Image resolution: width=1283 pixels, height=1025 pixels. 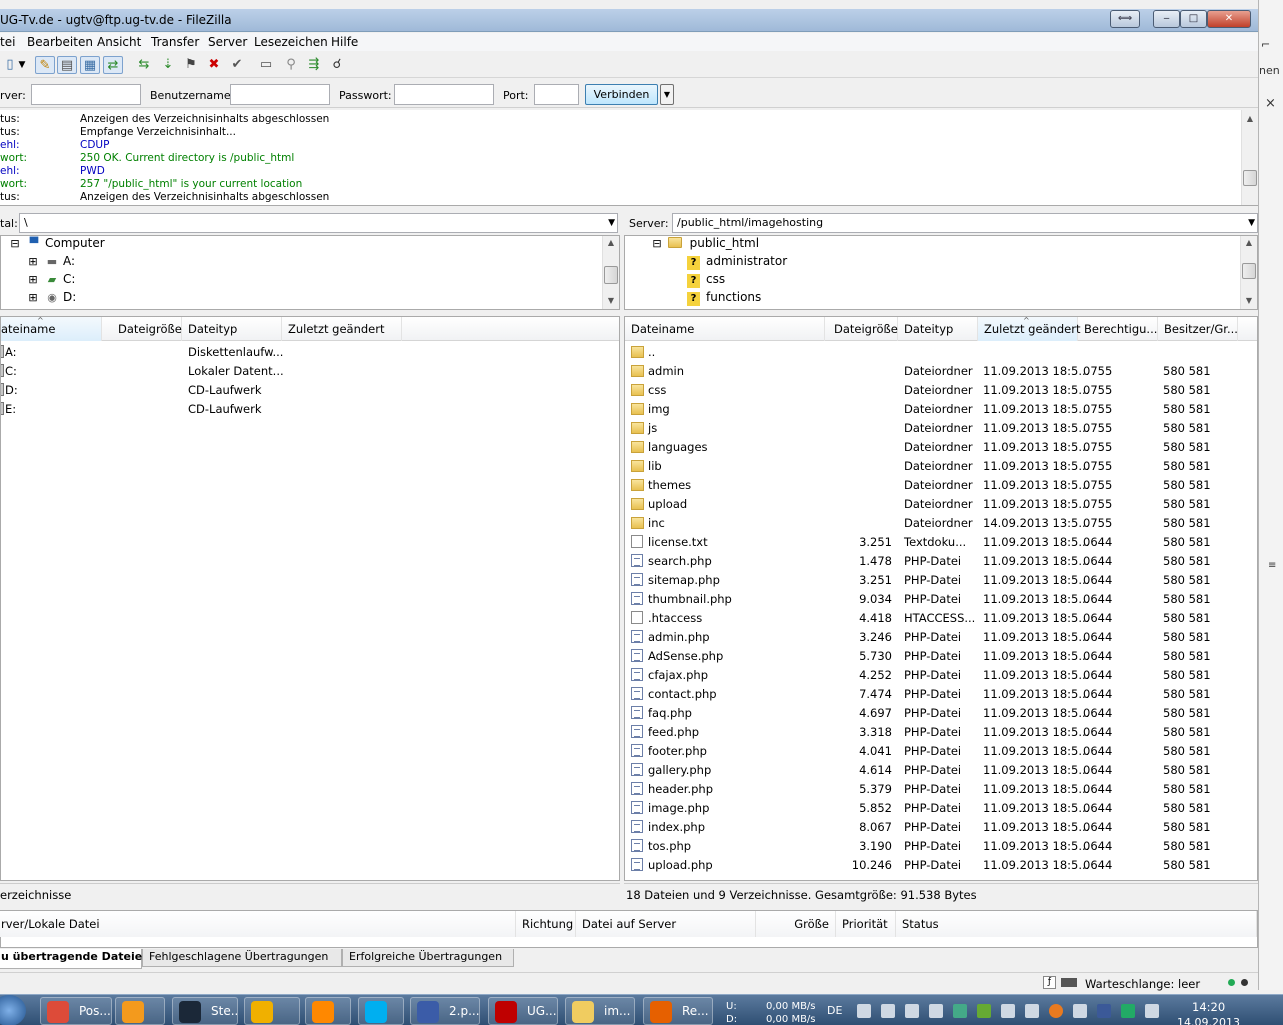 I want to click on local-tree: ⊟ ▀ Computer ⊞ ▬ A: ⊞ ▰ C: ⊞ ◉ D: ▲ ▼, so click(x=310, y=272).